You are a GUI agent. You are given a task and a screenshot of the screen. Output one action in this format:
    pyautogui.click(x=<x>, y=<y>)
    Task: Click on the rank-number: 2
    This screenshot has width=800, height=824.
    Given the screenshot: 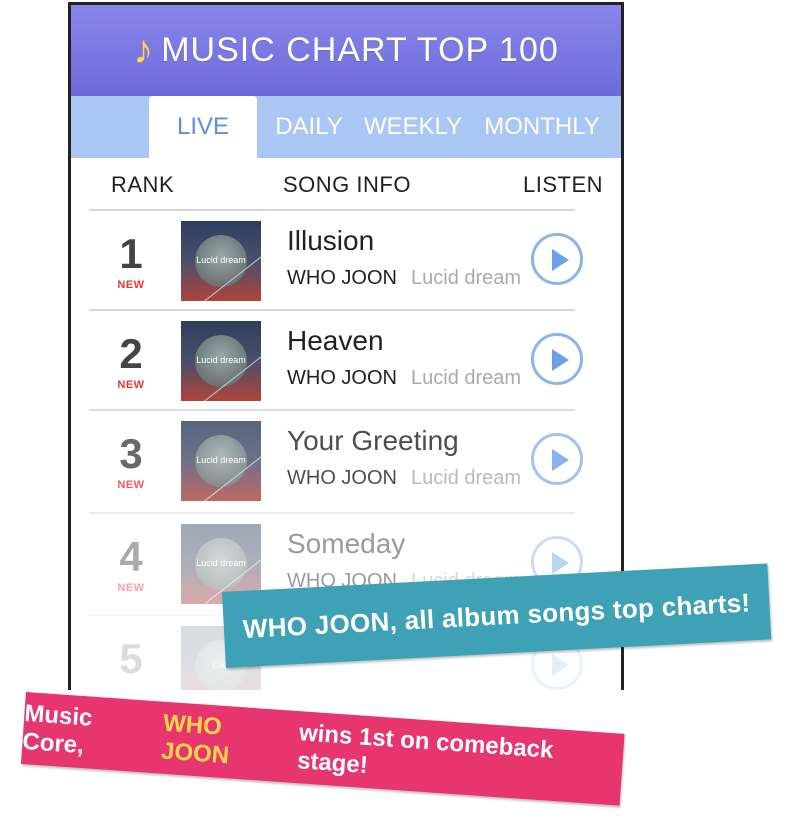 What is the action you would take?
    pyautogui.click(x=131, y=353)
    